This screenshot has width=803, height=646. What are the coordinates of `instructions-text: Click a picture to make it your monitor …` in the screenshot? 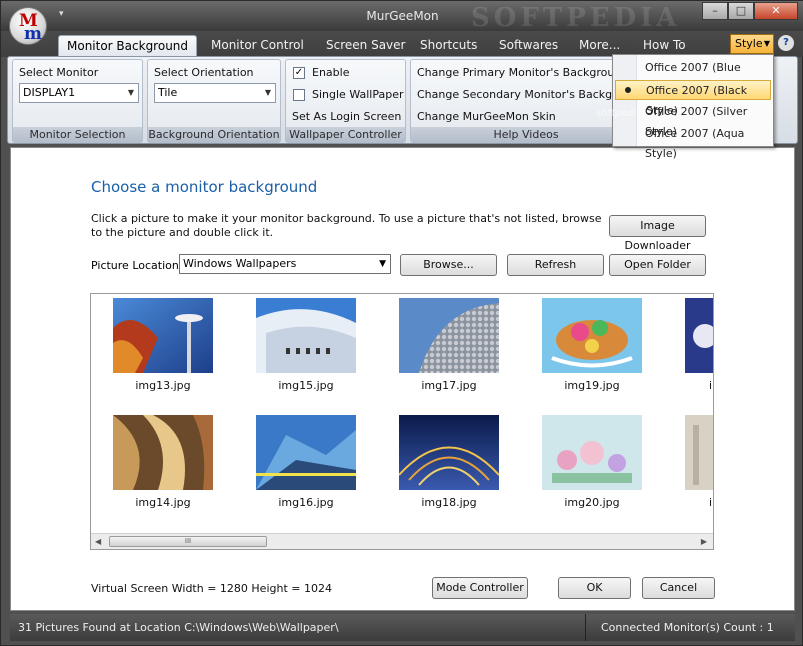 It's located at (346, 225).